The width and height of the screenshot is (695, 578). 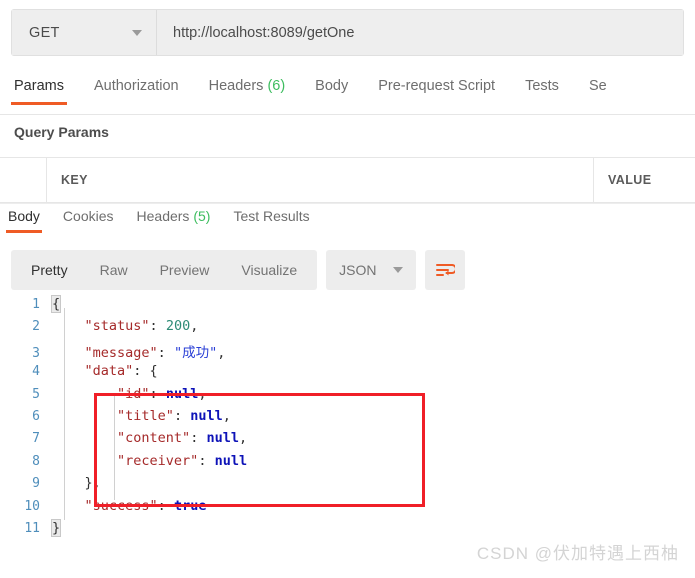 What do you see at coordinates (105, 371) in the screenshot?
I see `code-line-content: "data": {` at bounding box center [105, 371].